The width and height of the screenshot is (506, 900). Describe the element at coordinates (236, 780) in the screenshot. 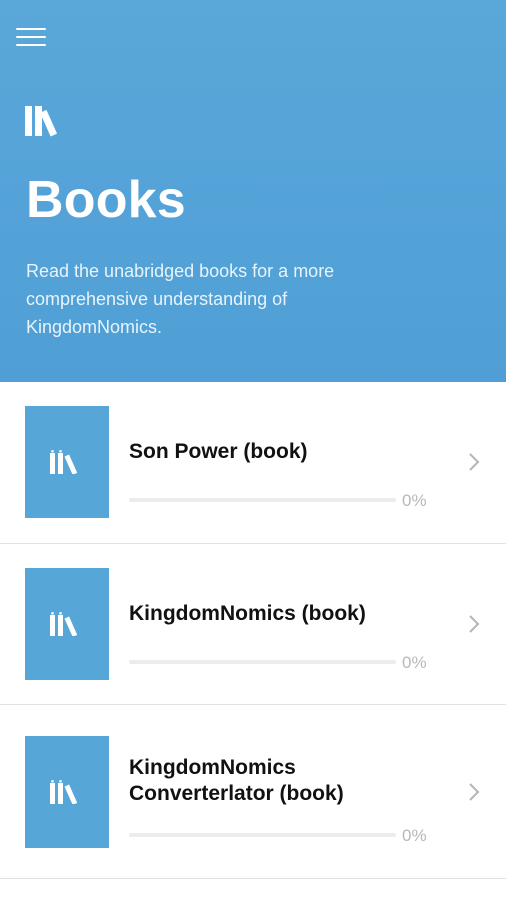

I see `book-title: KingdomNomics Converterlator (book)` at that location.